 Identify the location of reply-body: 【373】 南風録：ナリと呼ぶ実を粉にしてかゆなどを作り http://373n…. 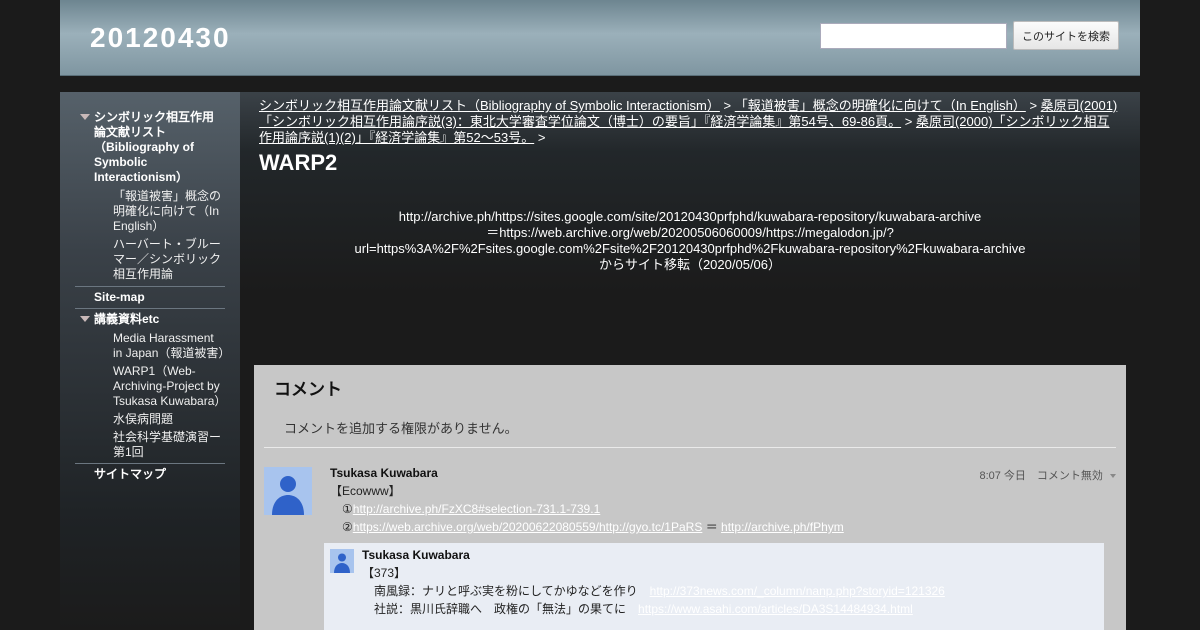
(653, 591).